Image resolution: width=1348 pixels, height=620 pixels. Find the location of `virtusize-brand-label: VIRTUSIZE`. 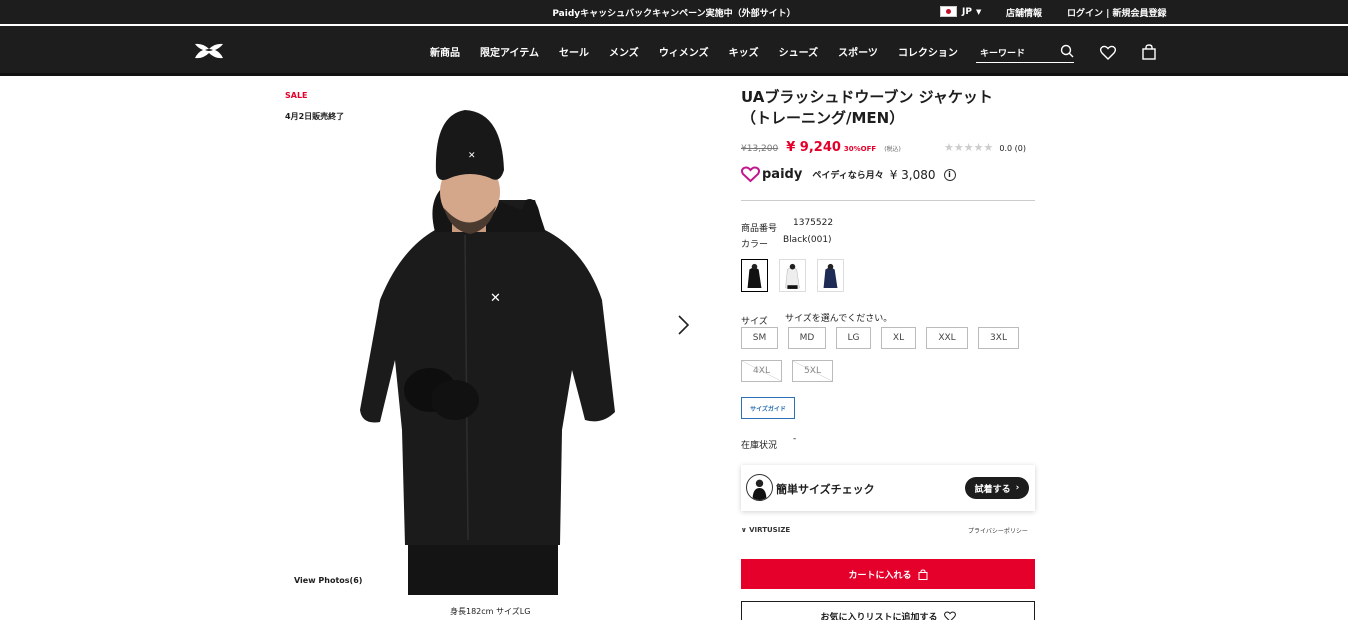

virtusize-brand-label: VIRTUSIZE is located at coordinates (770, 530).